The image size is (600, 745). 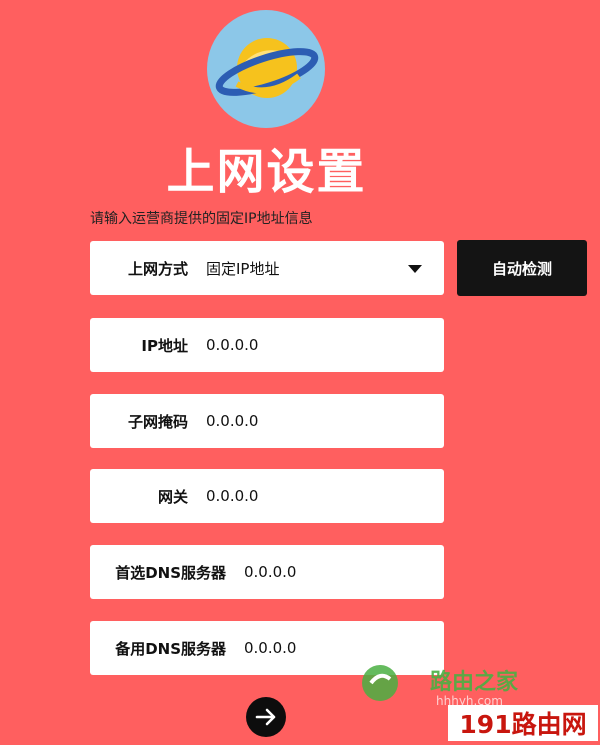 What do you see at coordinates (415, 269) in the screenshot?
I see `caret-down-icon` at bounding box center [415, 269].